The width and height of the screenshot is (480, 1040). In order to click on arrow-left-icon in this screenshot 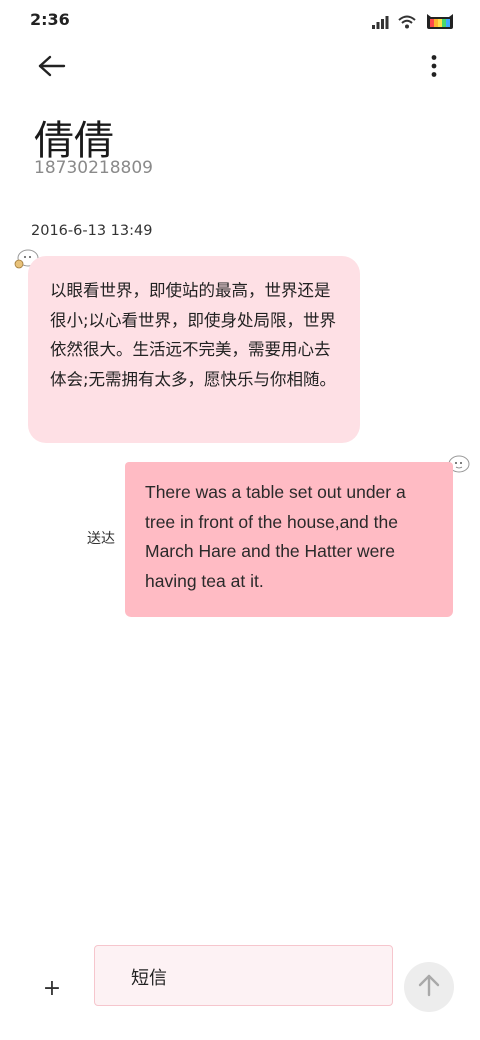, I will do `click(52, 68)`.